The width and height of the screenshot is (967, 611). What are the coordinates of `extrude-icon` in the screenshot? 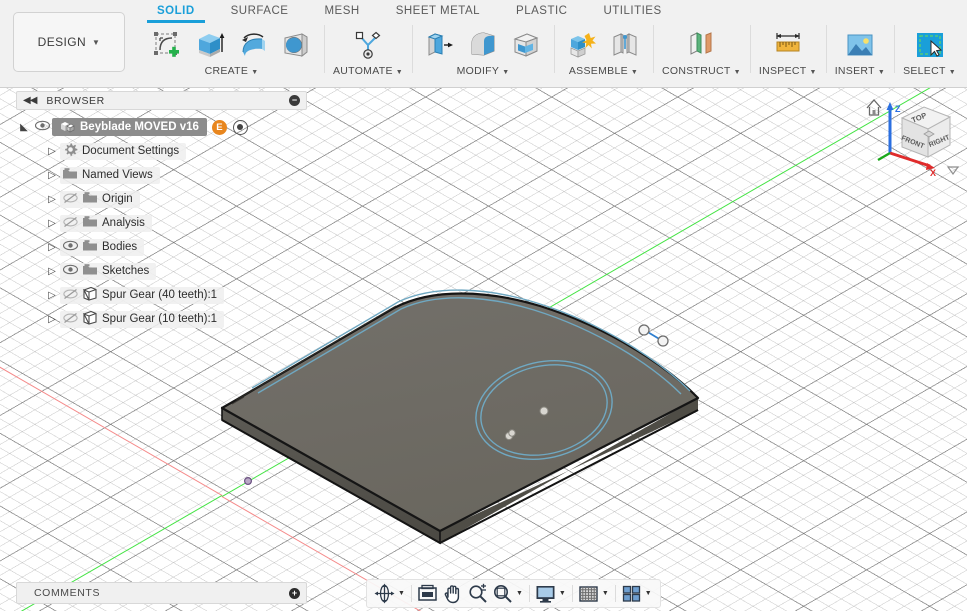 It's located at (210, 45).